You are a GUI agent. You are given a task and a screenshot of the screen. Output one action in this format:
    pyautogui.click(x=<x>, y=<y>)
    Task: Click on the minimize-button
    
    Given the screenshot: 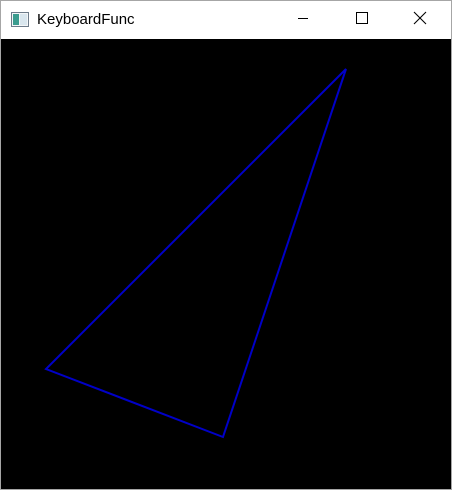 What is the action you would take?
    pyautogui.click(x=303, y=20)
    